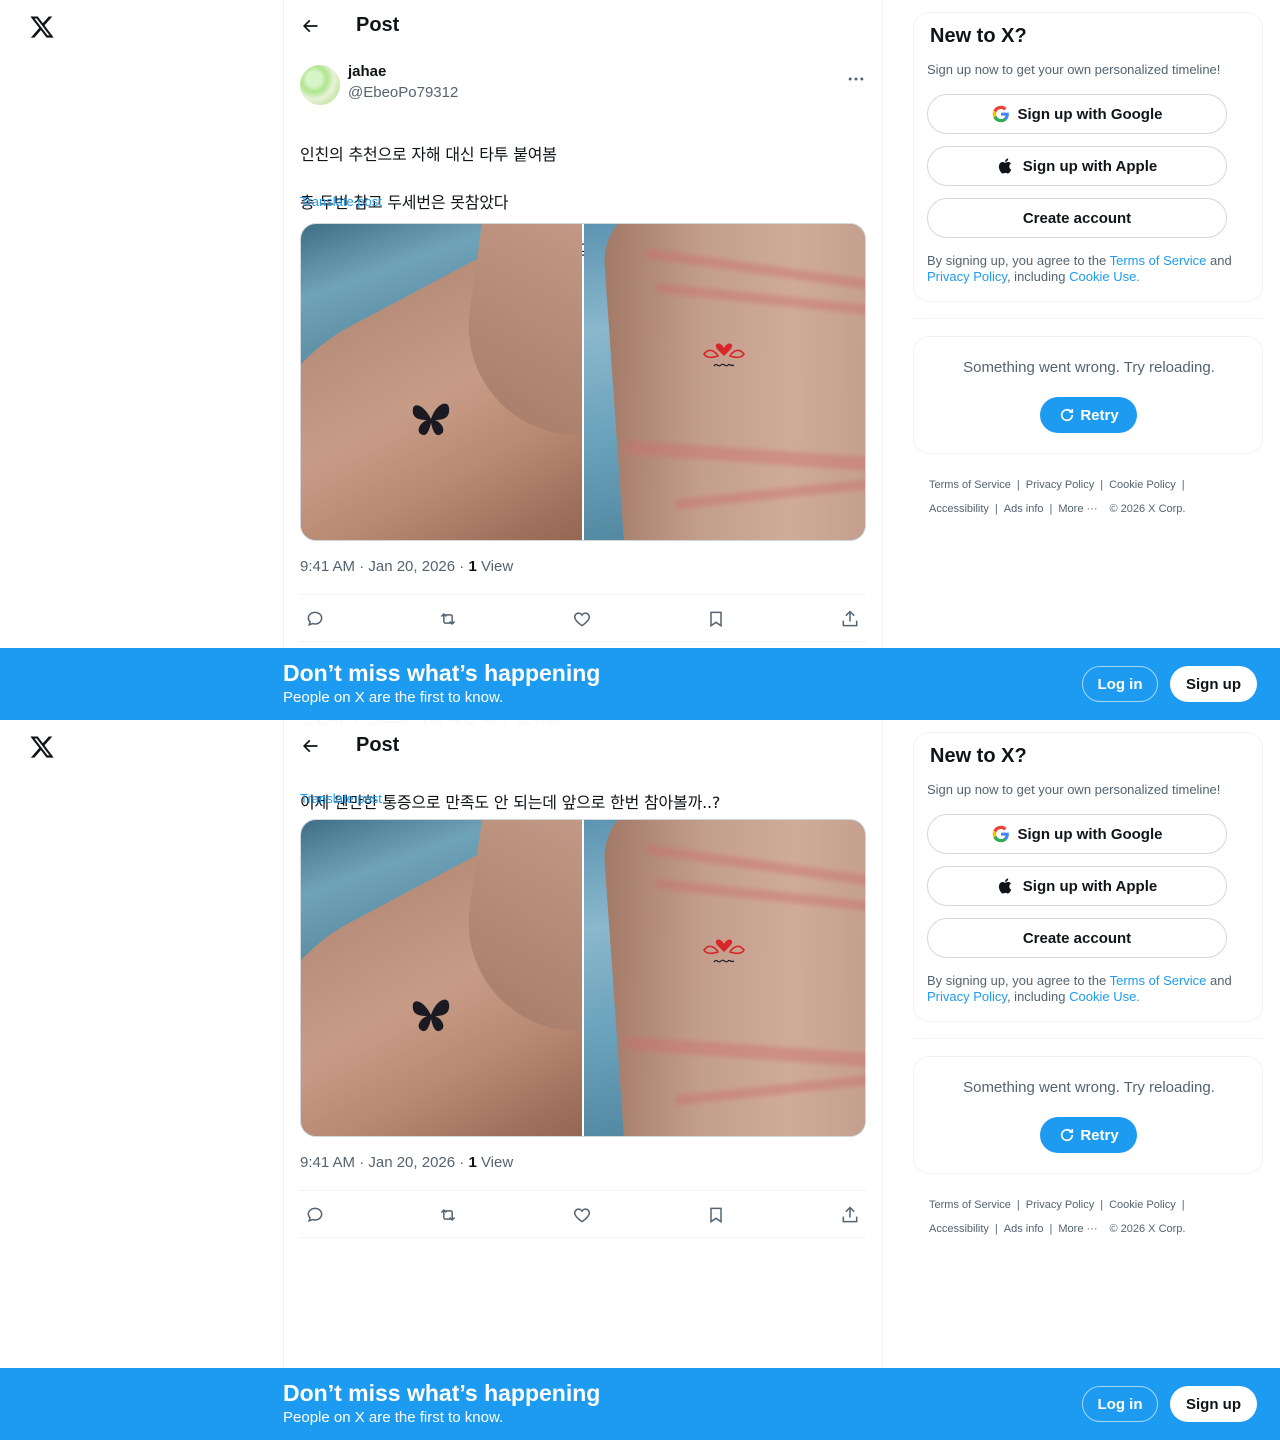  What do you see at coordinates (583, 85) in the screenshot?
I see `post-author: jahae @EbeoPo79312` at bounding box center [583, 85].